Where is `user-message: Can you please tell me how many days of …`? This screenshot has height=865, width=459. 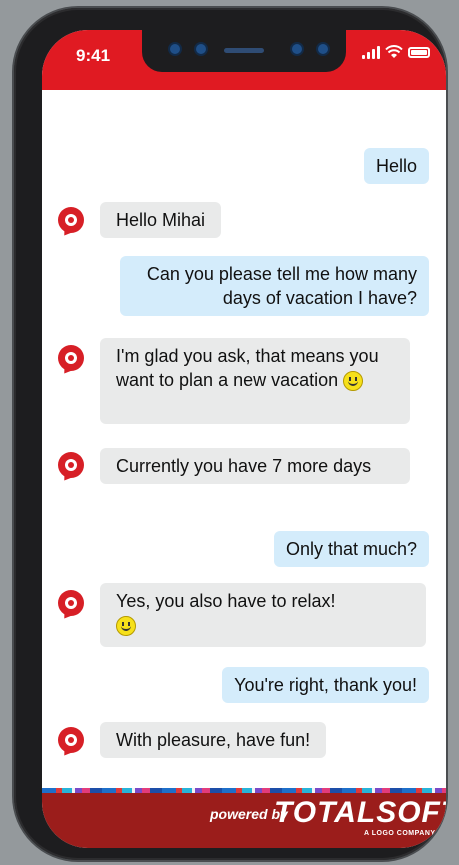 user-message: Can you please tell me how many days of … is located at coordinates (274, 286).